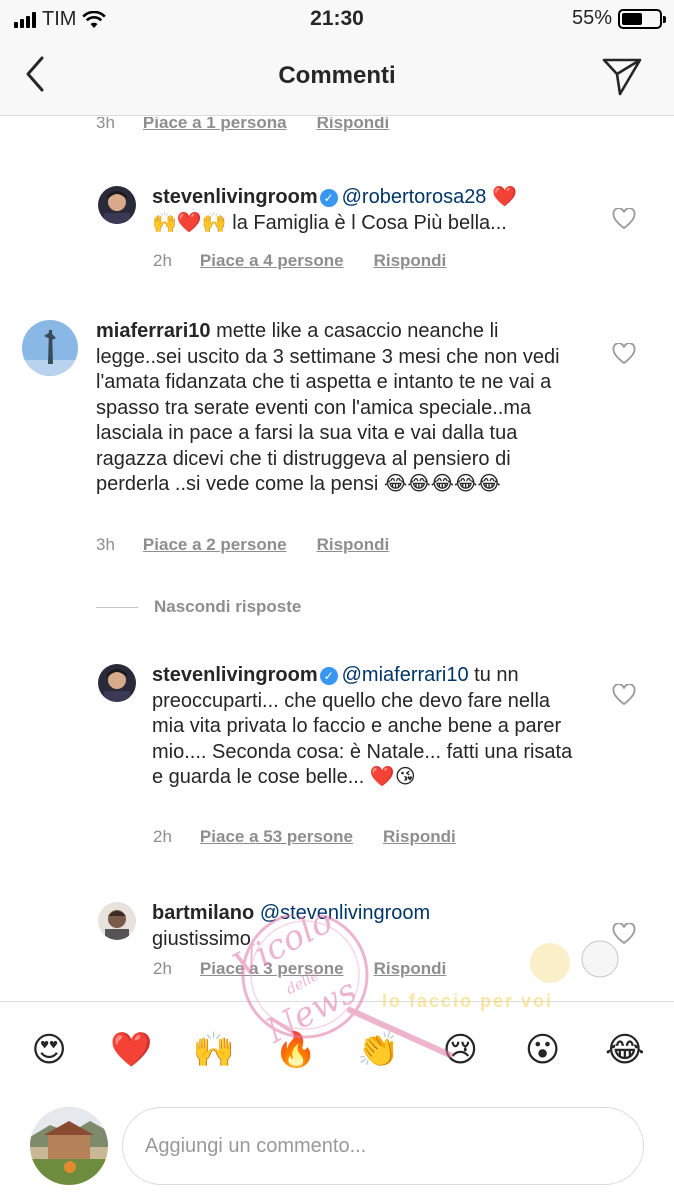  I want to click on likes-link: Piace a 1 persona, so click(215, 125).